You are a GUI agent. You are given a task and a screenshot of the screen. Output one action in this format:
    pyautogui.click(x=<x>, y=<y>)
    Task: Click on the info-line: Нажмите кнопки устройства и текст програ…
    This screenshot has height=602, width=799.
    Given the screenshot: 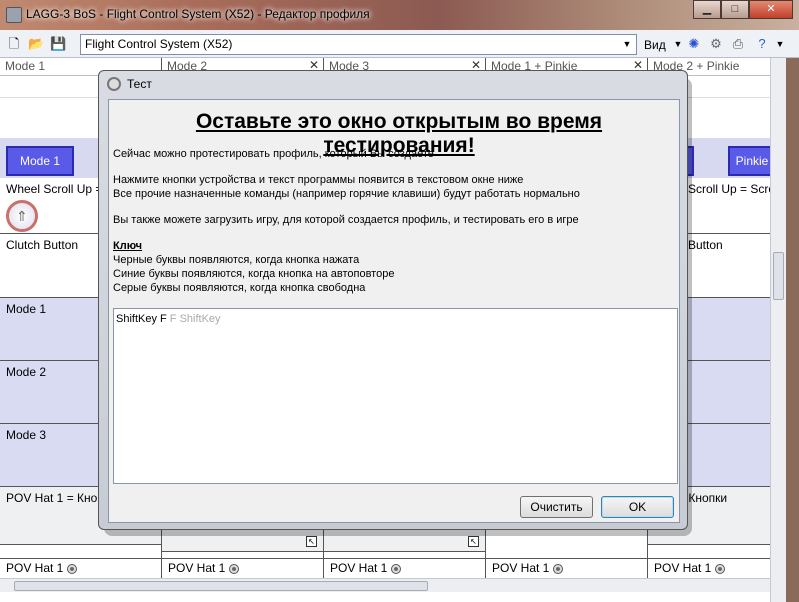 What is the action you would take?
    pyautogui.click(x=318, y=180)
    